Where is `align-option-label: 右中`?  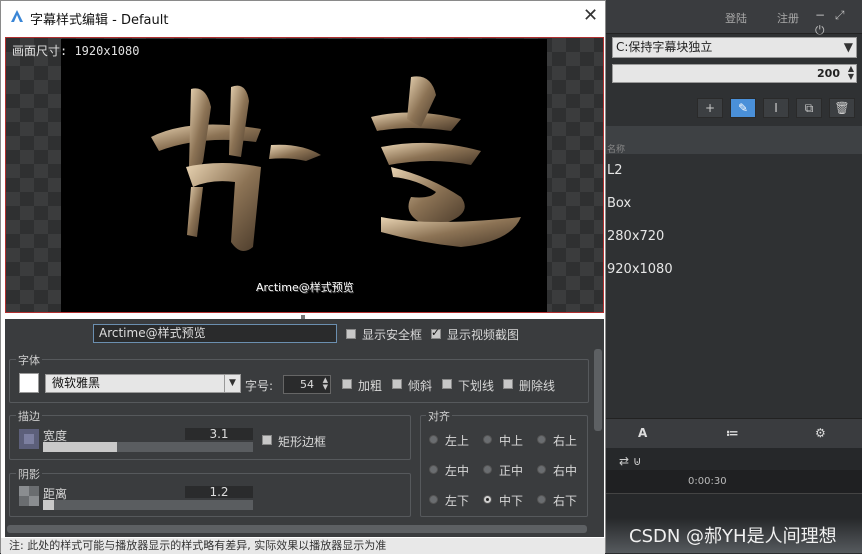
align-option-label: 右中 is located at coordinates (565, 471).